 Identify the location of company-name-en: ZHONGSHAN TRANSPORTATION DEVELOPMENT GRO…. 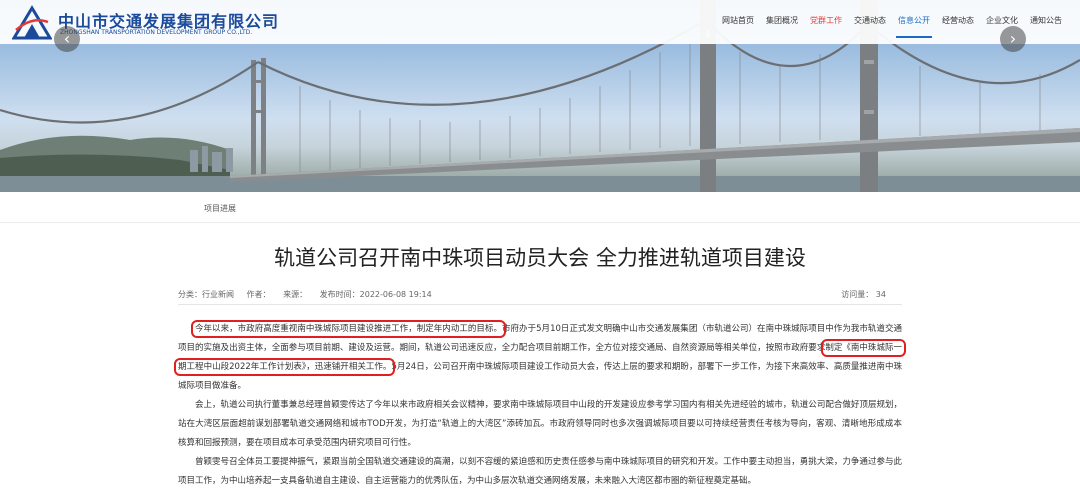
(156, 32).